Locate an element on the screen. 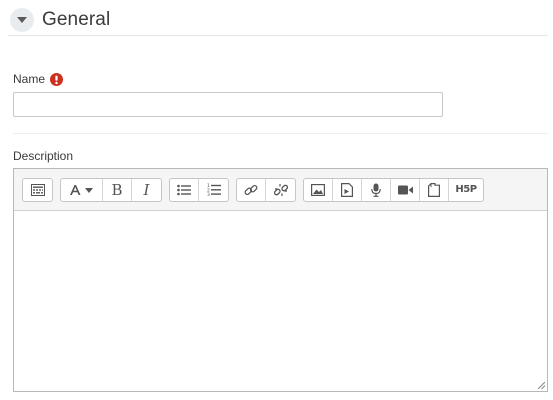 Image resolution: width=553 pixels, height=400 pixels. bold-button: B is located at coordinates (117, 189).